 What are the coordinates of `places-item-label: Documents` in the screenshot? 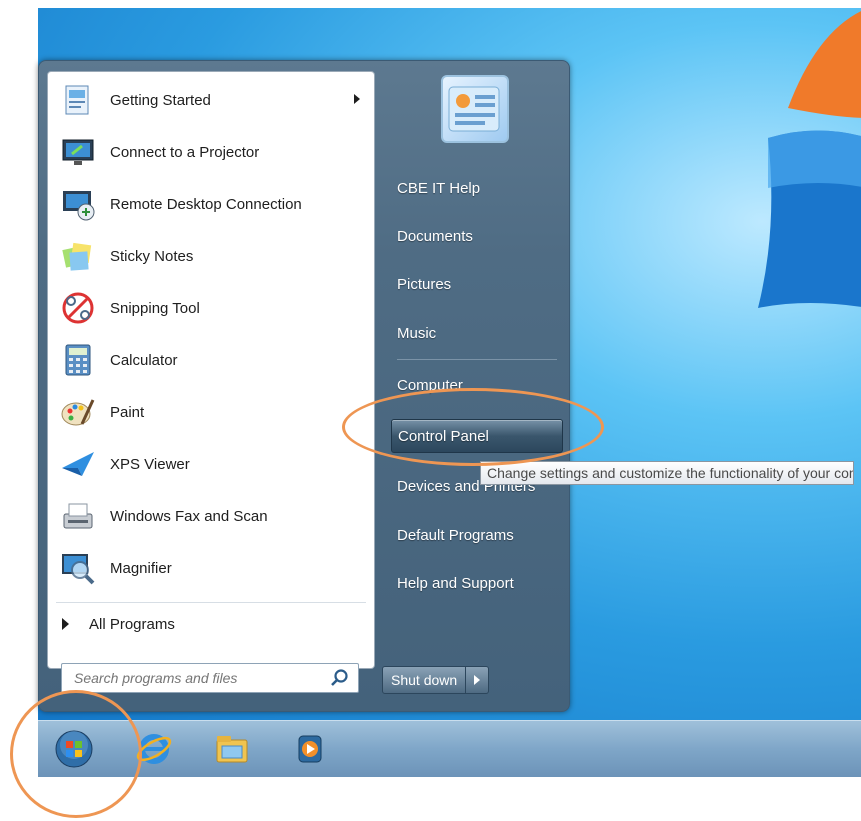 It's located at (435, 236).